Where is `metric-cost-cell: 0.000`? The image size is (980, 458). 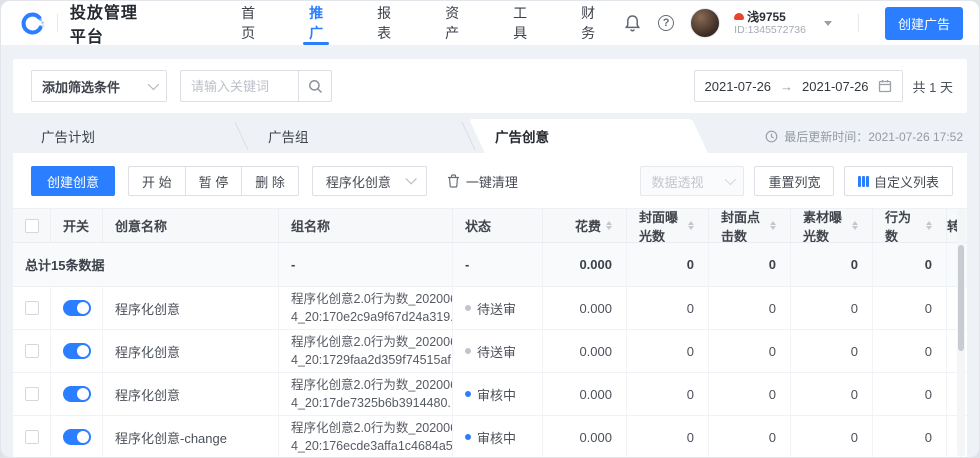
metric-cost-cell: 0.000 is located at coordinates (585, 351).